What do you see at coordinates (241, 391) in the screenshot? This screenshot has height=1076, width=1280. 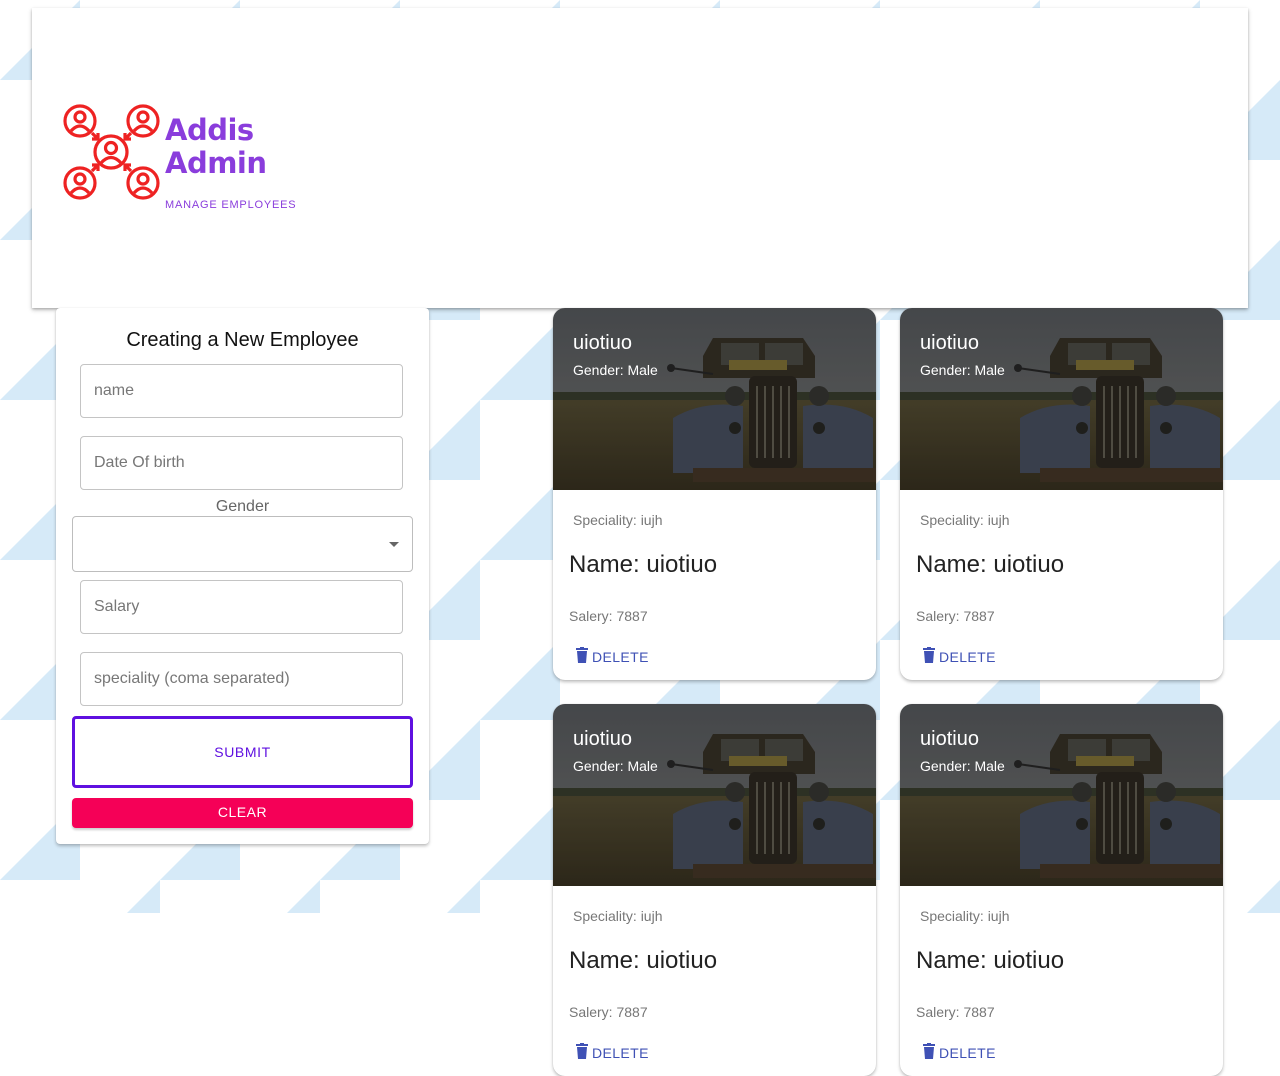 I see `name-input: name` at bounding box center [241, 391].